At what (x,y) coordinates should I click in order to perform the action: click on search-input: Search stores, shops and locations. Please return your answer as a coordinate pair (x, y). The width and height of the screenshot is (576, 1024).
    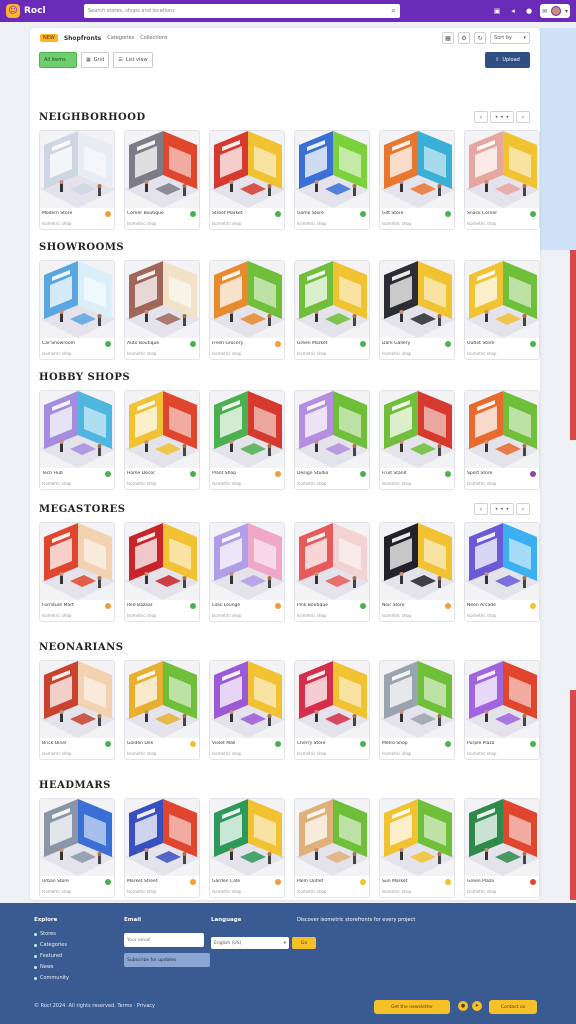
    Looking at the image, I should click on (240, 11).